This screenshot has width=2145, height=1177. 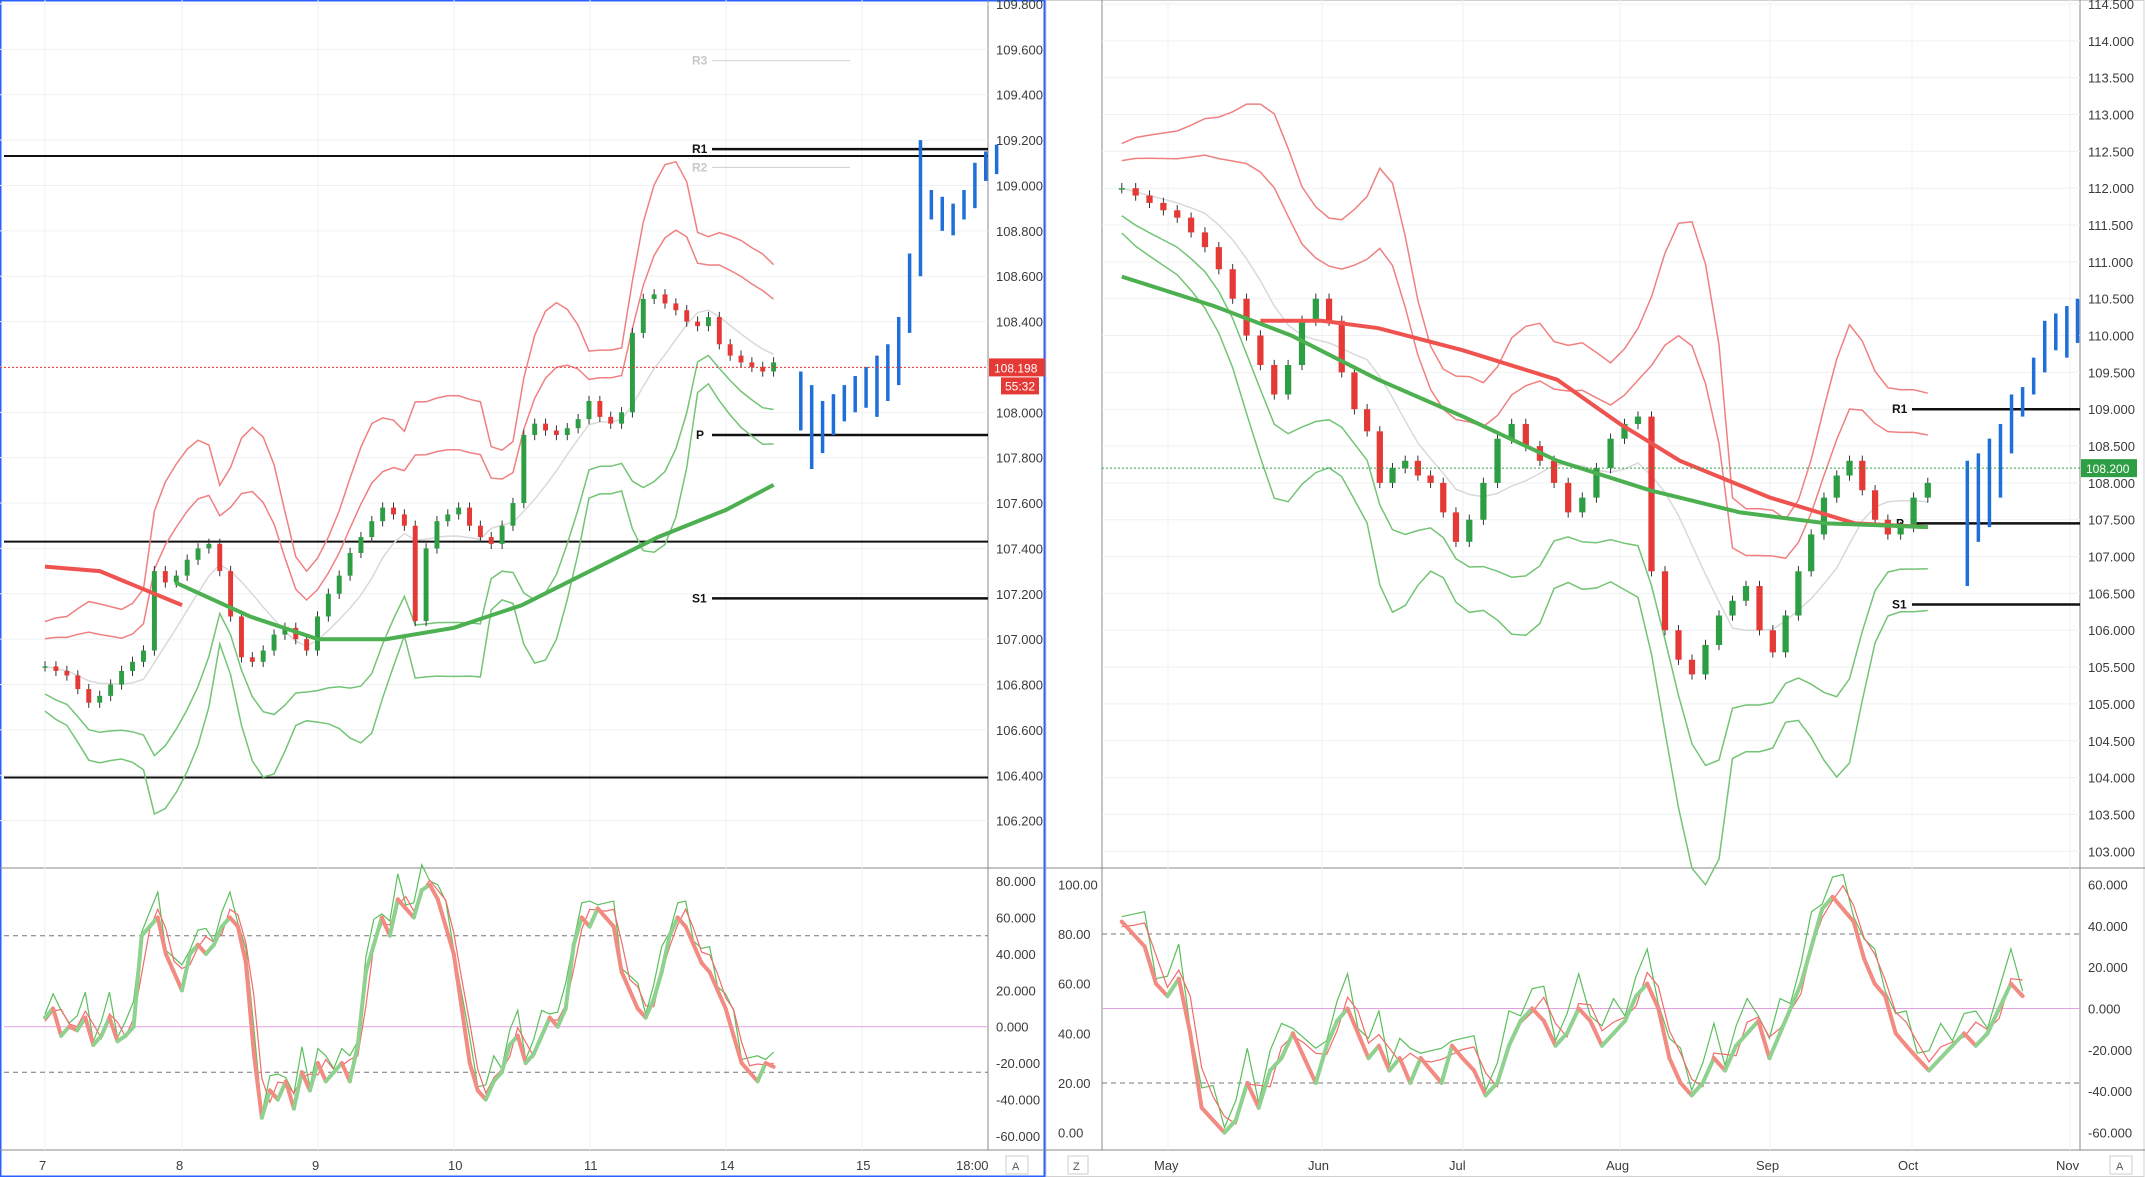 I want to click on x-tick-label: Nov, so click(x=2068, y=1165).